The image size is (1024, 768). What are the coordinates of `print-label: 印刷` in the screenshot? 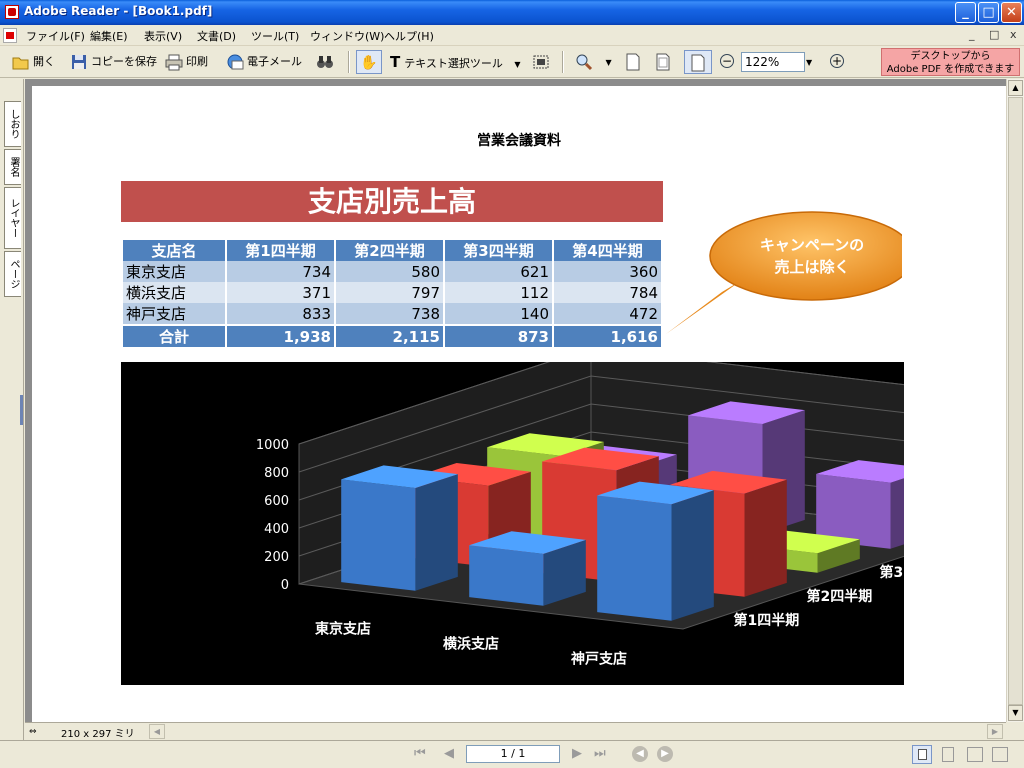 It's located at (197, 61).